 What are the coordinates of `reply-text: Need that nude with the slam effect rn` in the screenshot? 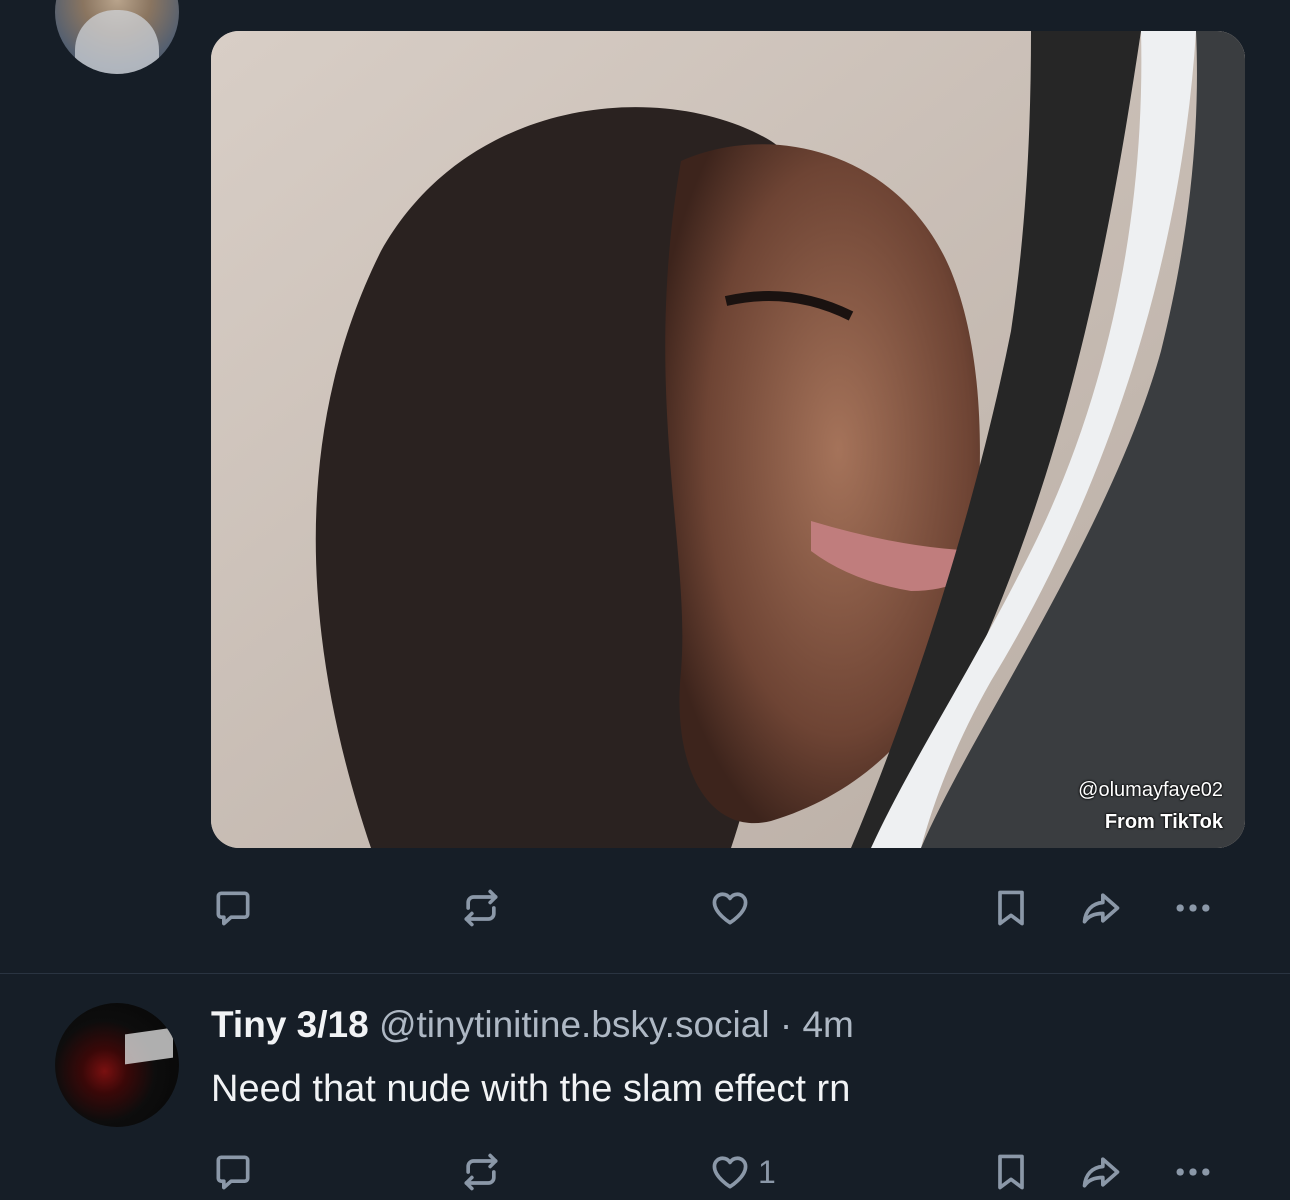 It's located at (531, 1089).